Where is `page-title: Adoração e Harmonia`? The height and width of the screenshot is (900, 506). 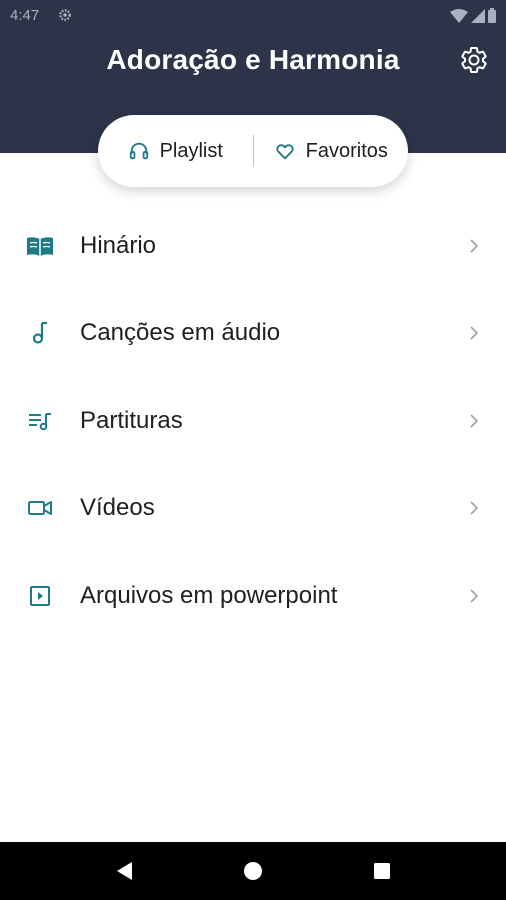
page-title: Adoração e Harmonia is located at coordinates (253, 59).